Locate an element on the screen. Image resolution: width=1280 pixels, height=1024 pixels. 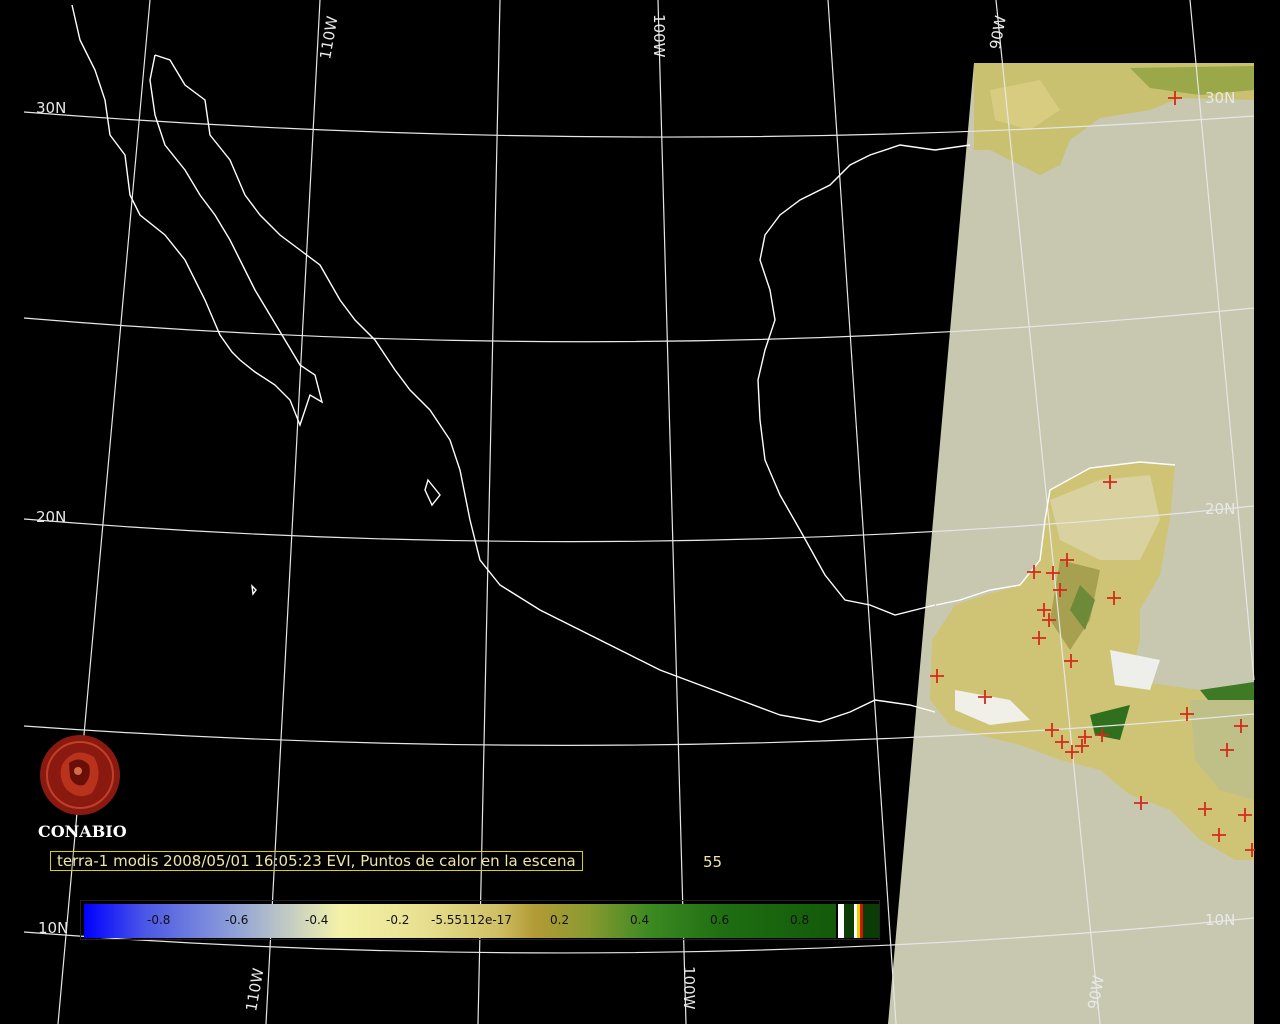
colorbar-tick: 0.8 is located at coordinates (800, 920).